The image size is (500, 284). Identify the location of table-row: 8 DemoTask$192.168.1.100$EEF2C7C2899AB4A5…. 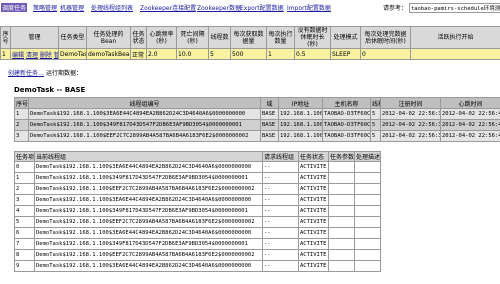
(197, 255).